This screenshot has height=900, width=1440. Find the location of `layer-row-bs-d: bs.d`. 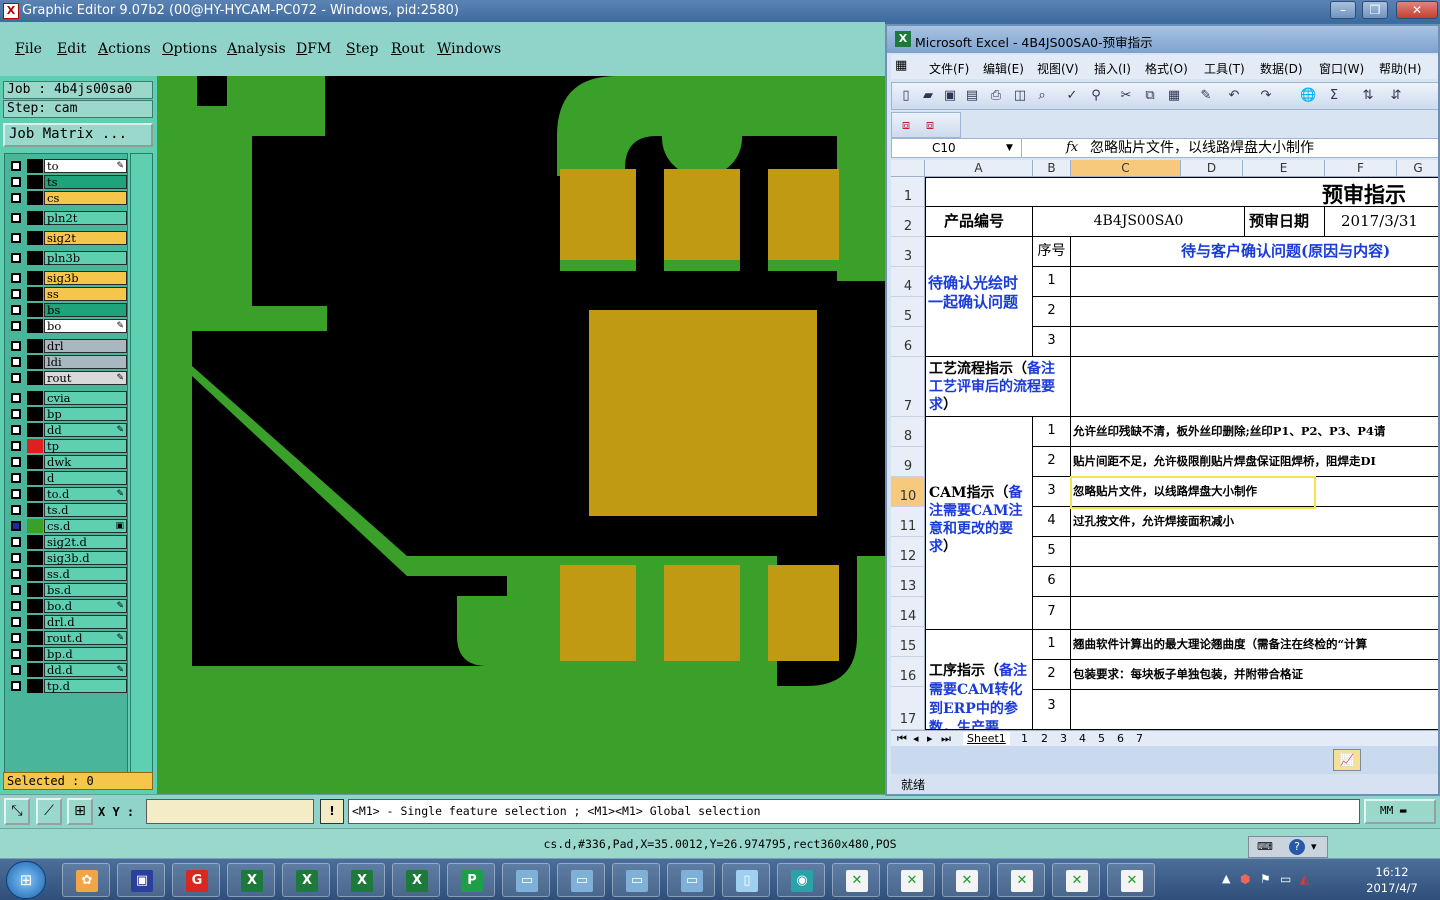

layer-row-bs-d: bs.d is located at coordinates (67, 590).